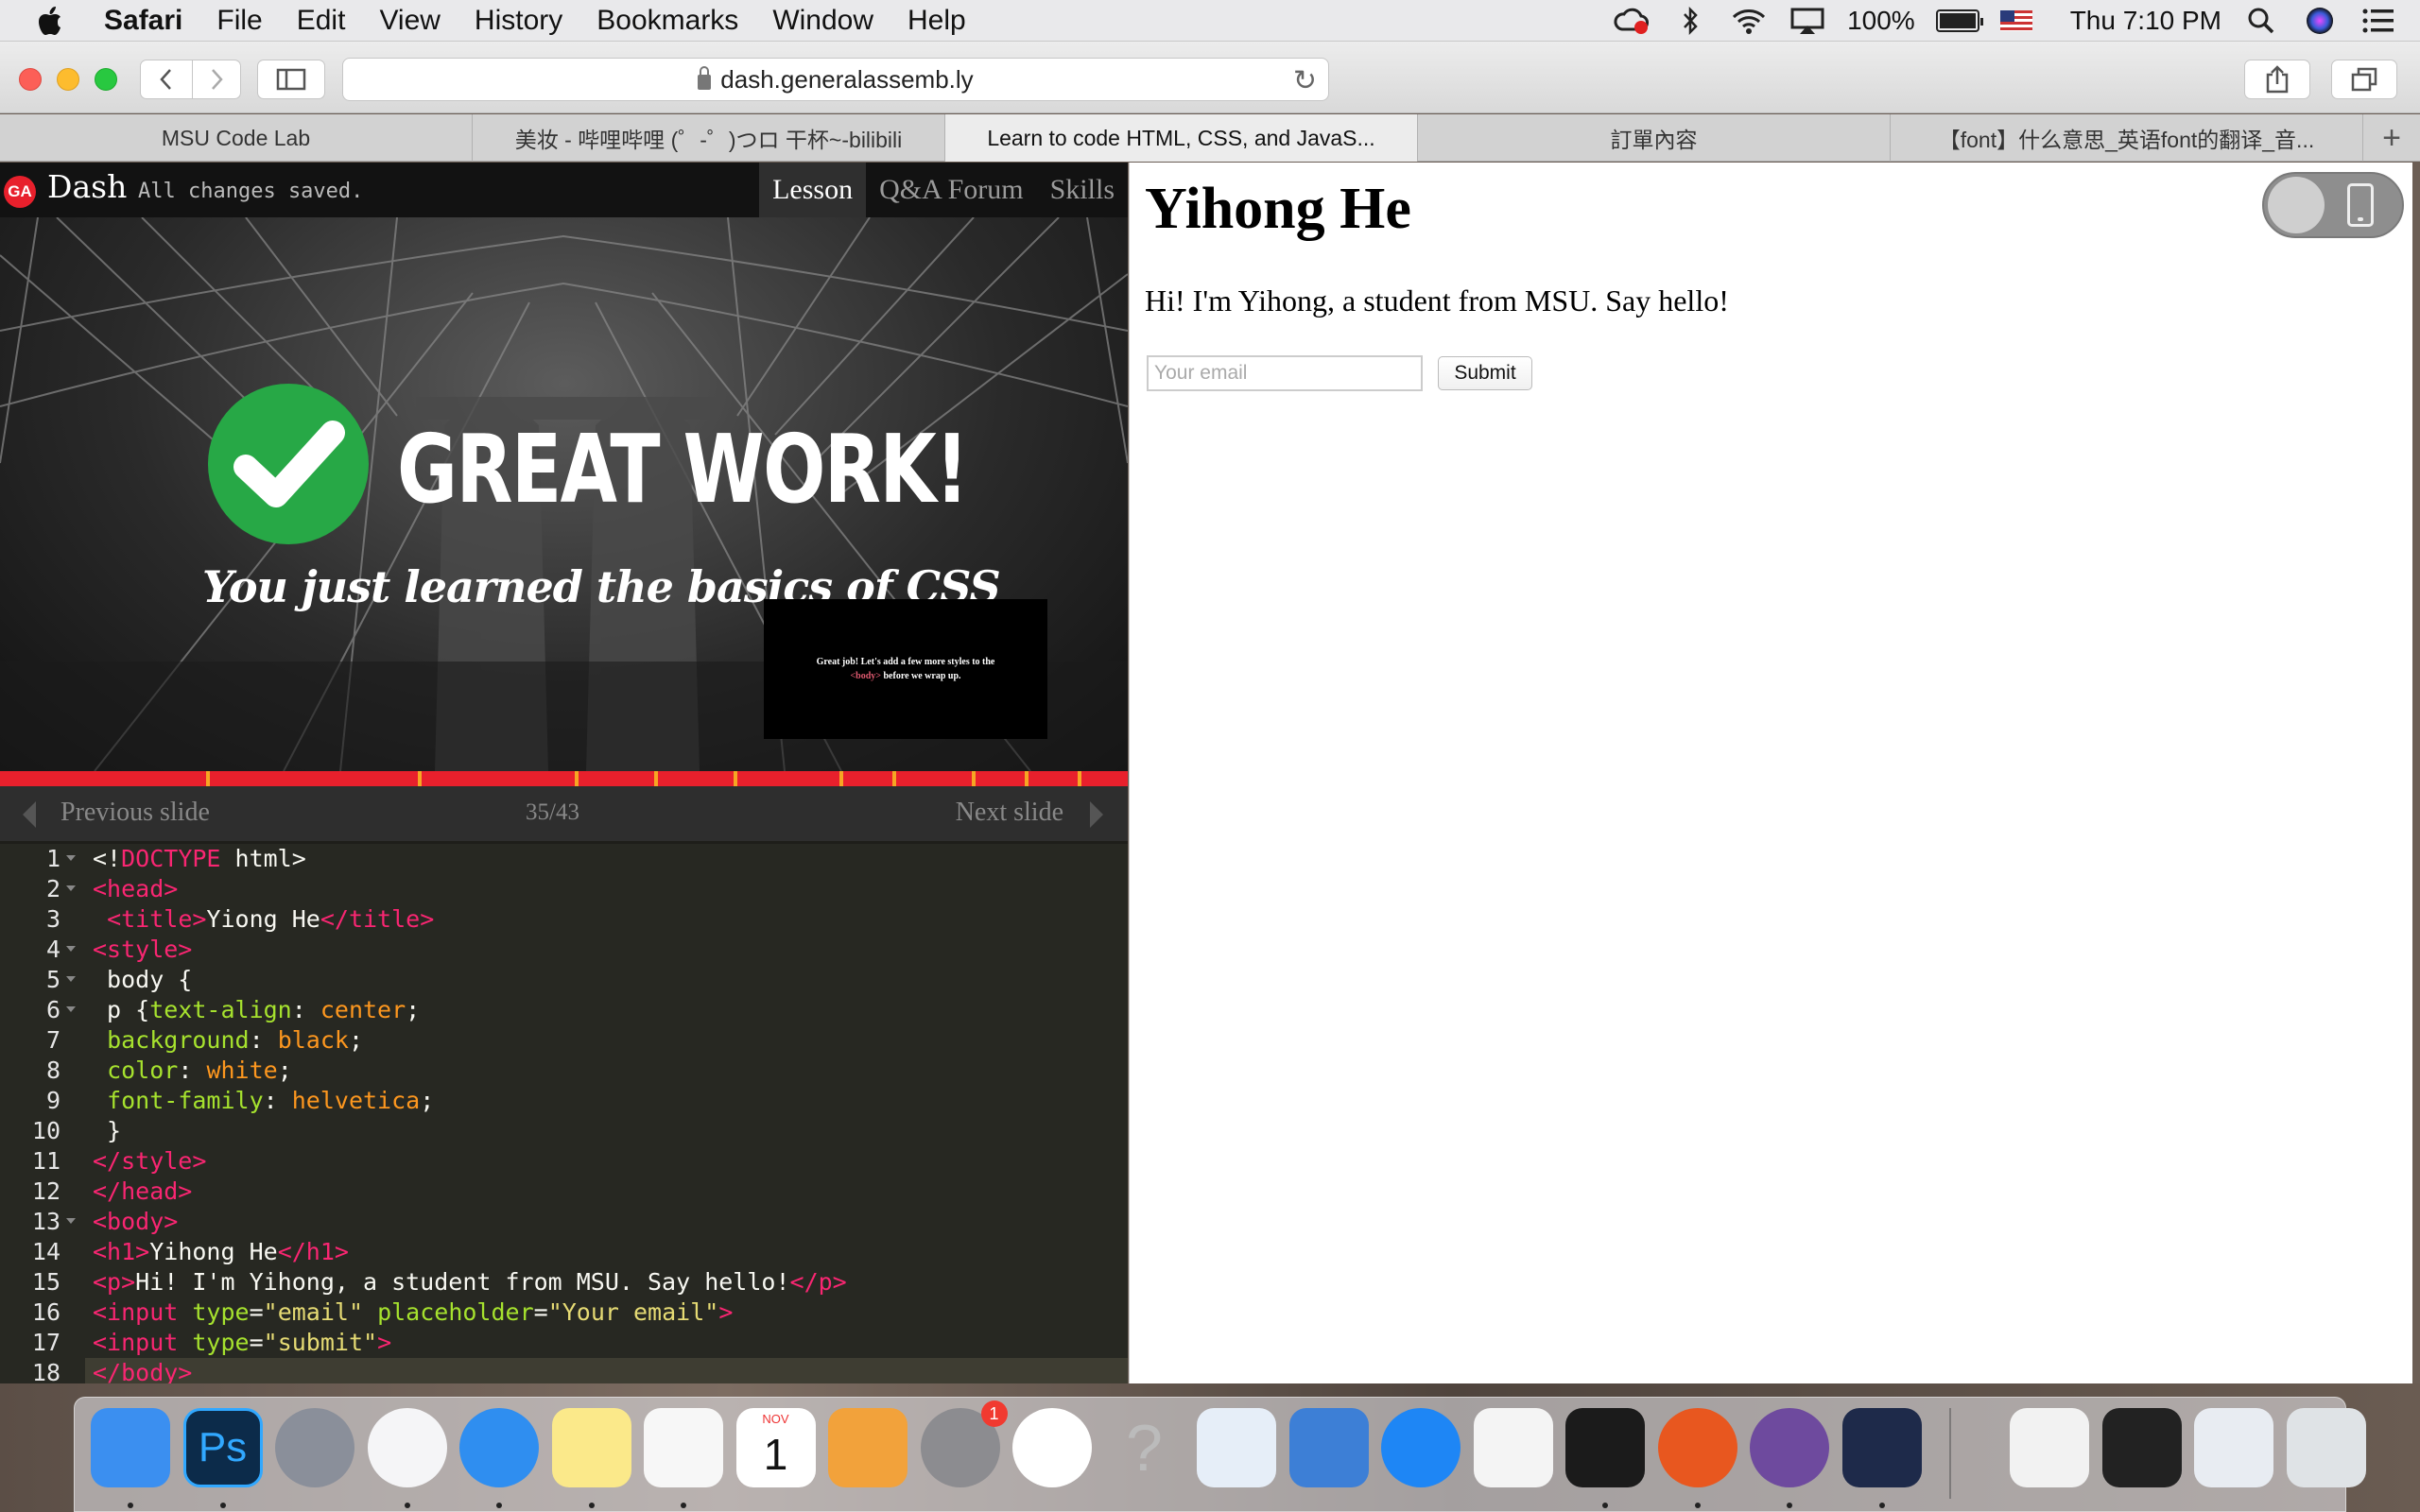 This screenshot has width=2420, height=1512. What do you see at coordinates (964, 1443) in the screenshot?
I see `system-preferences-icon: 1` at bounding box center [964, 1443].